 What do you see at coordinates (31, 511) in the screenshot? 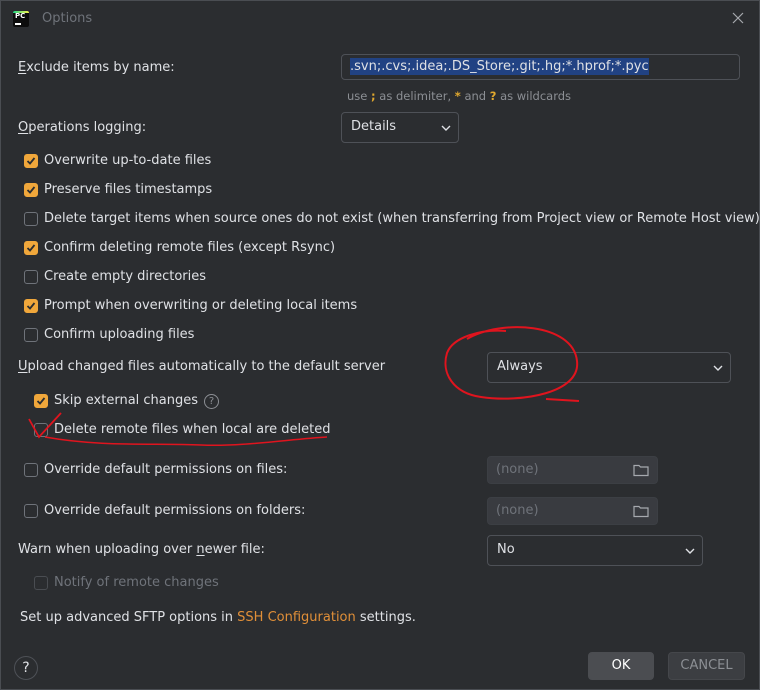
I see `override-folder-permissions-checkbox` at bounding box center [31, 511].